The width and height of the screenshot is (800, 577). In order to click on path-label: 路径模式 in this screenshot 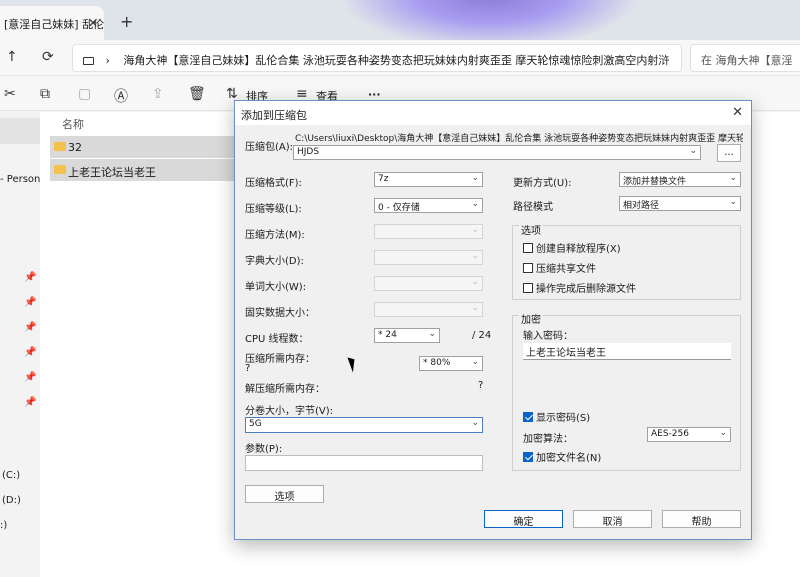, I will do `click(533, 207)`.